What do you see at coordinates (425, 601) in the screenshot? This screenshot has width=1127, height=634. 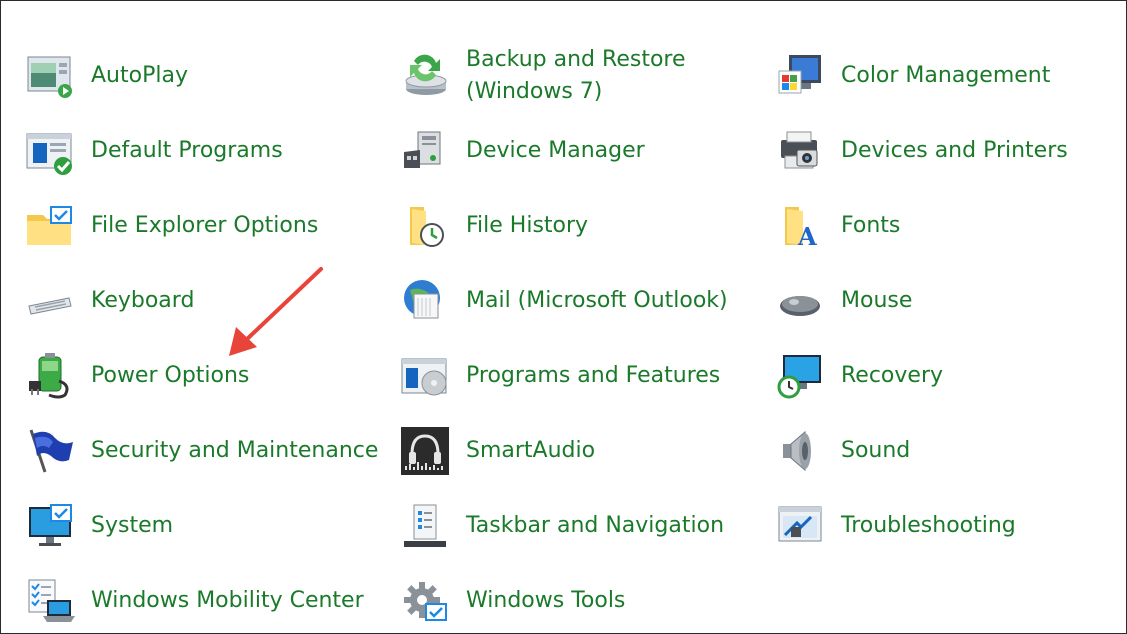 I see `windows-tools-icon` at bounding box center [425, 601].